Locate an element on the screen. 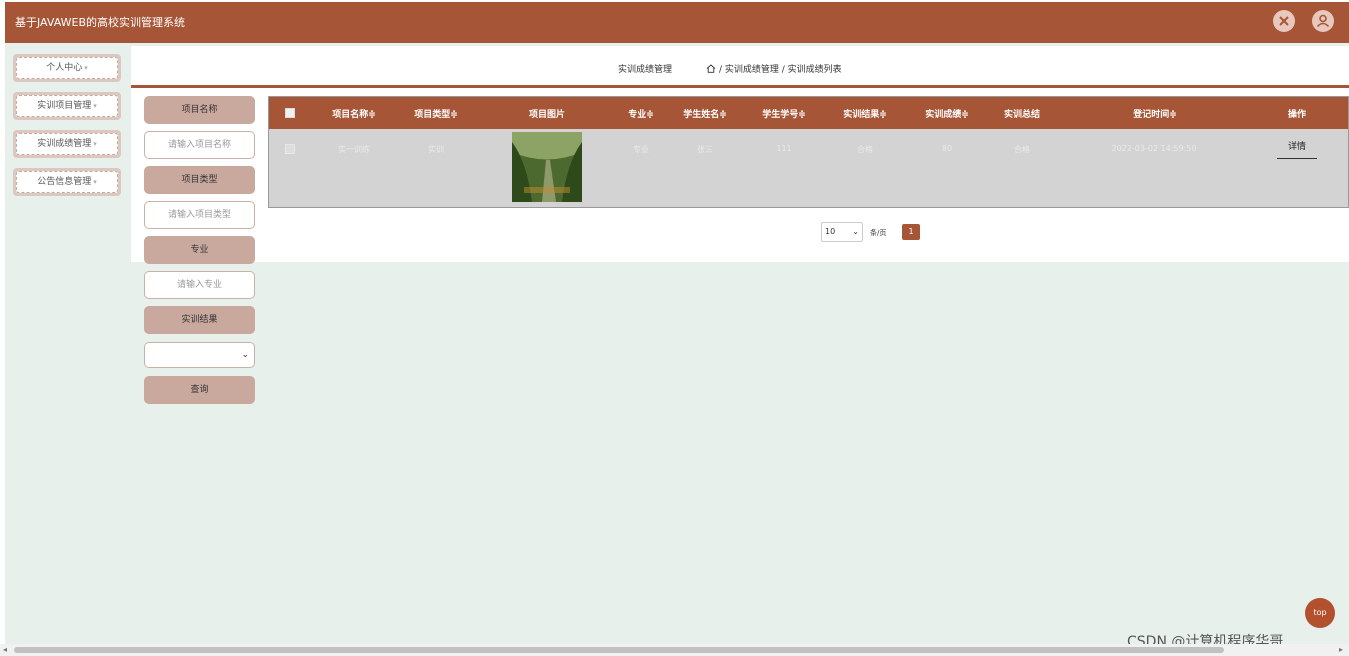 Image resolution: width=1349 pixels, height=656 pixels. horizontal-scrollbar: ◂ ▸ is located at coordinates (674, 650).